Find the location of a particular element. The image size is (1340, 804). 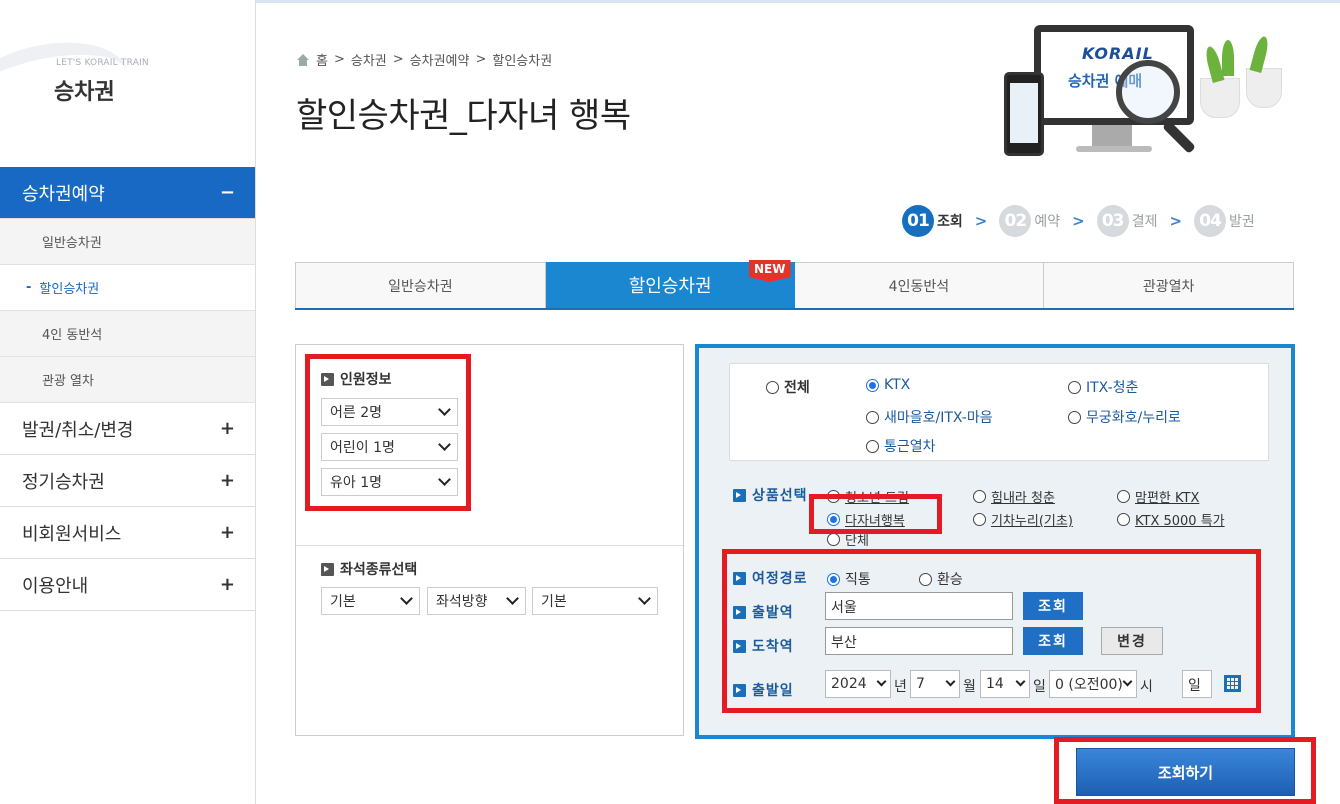

route-transfer-radio: 환승 is located at coordinates (941, 579).